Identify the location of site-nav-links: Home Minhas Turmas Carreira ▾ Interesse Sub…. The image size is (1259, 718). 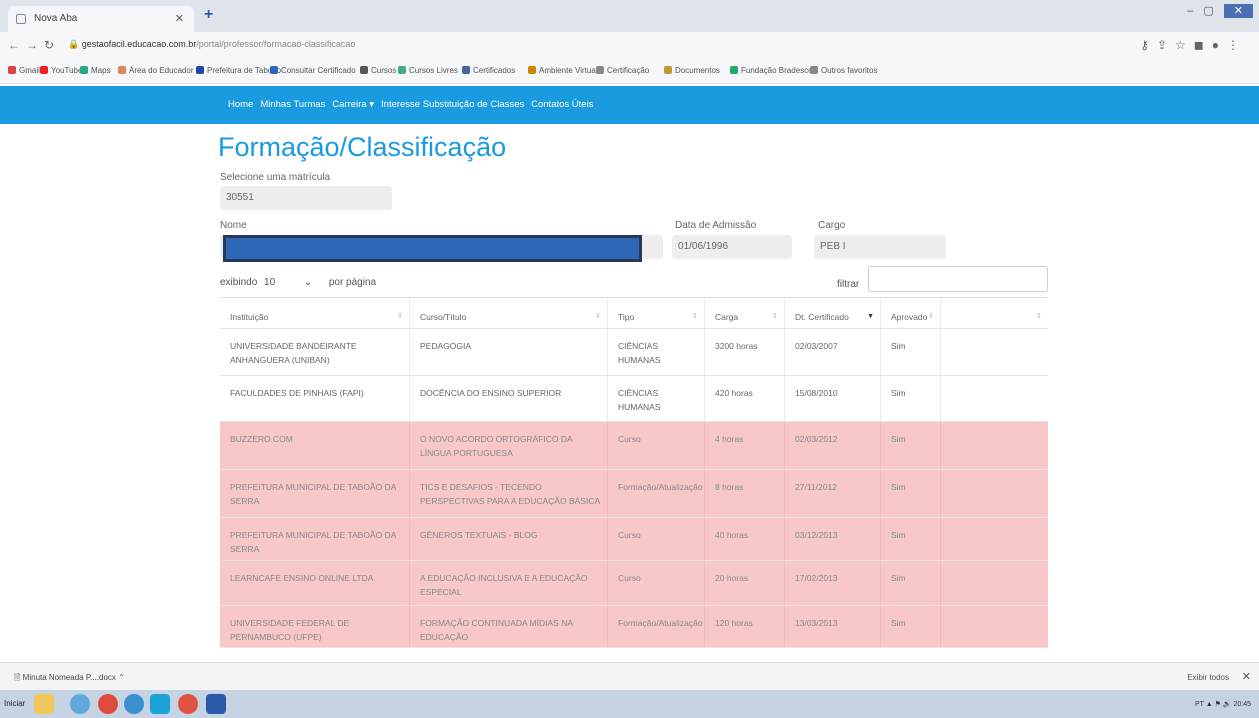
(414, 104).